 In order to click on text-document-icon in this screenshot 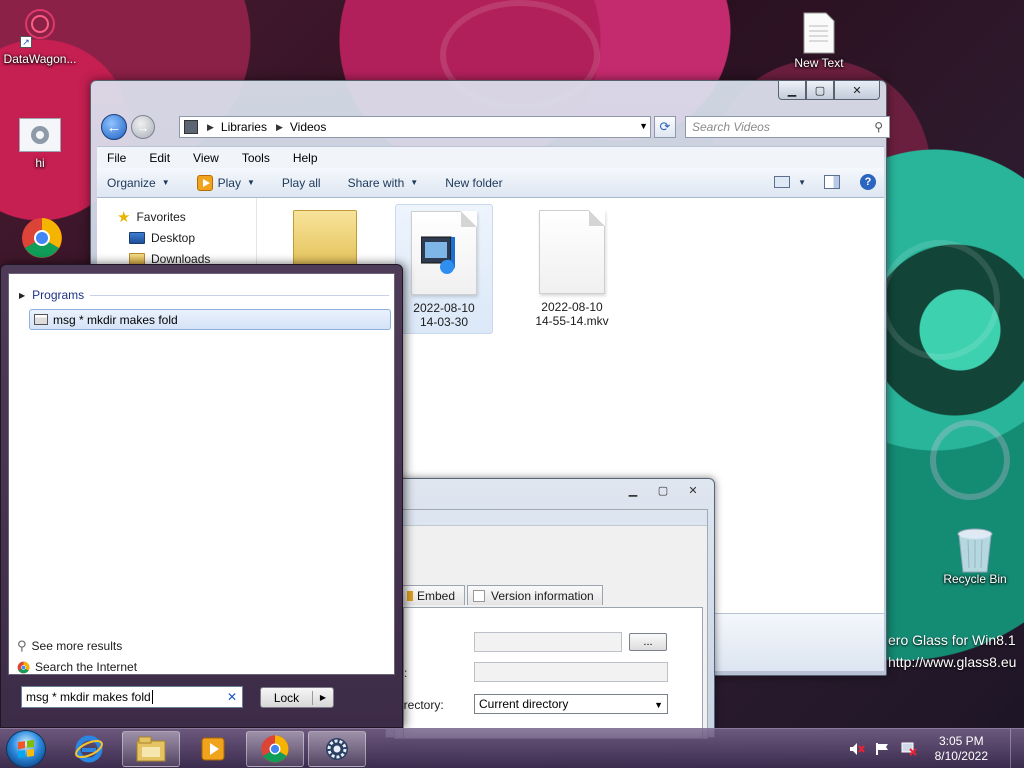, I will do `click(819, 33)`.